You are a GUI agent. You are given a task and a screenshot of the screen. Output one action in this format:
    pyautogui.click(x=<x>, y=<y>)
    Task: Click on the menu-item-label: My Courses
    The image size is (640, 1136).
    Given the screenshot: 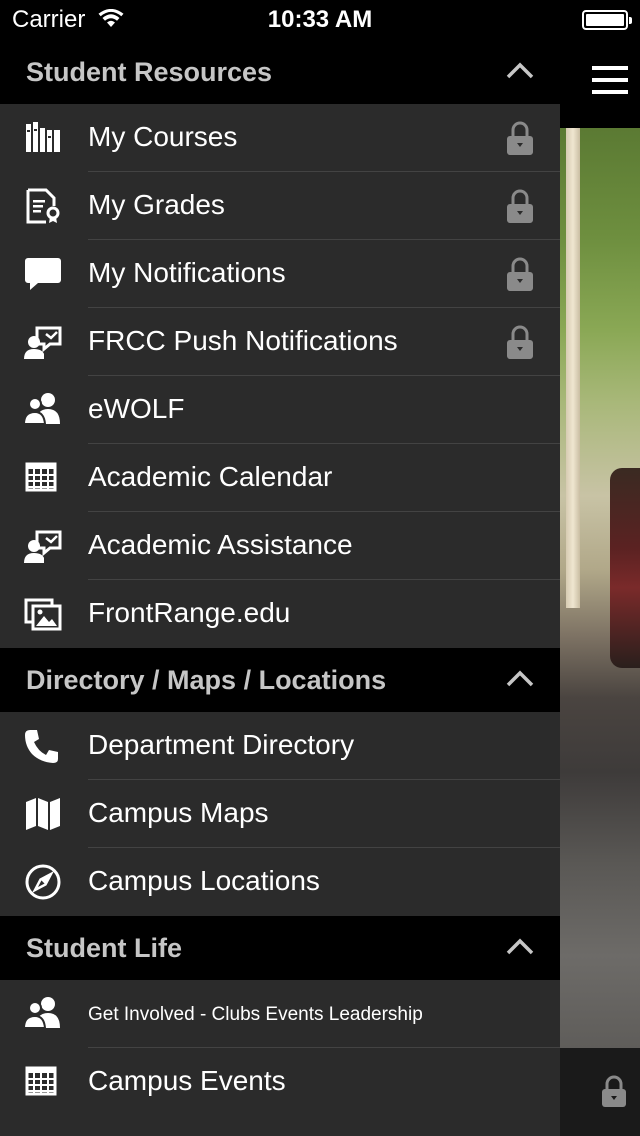 What is the action you would take?
    pyautogui.click(x=163, y=136)
    